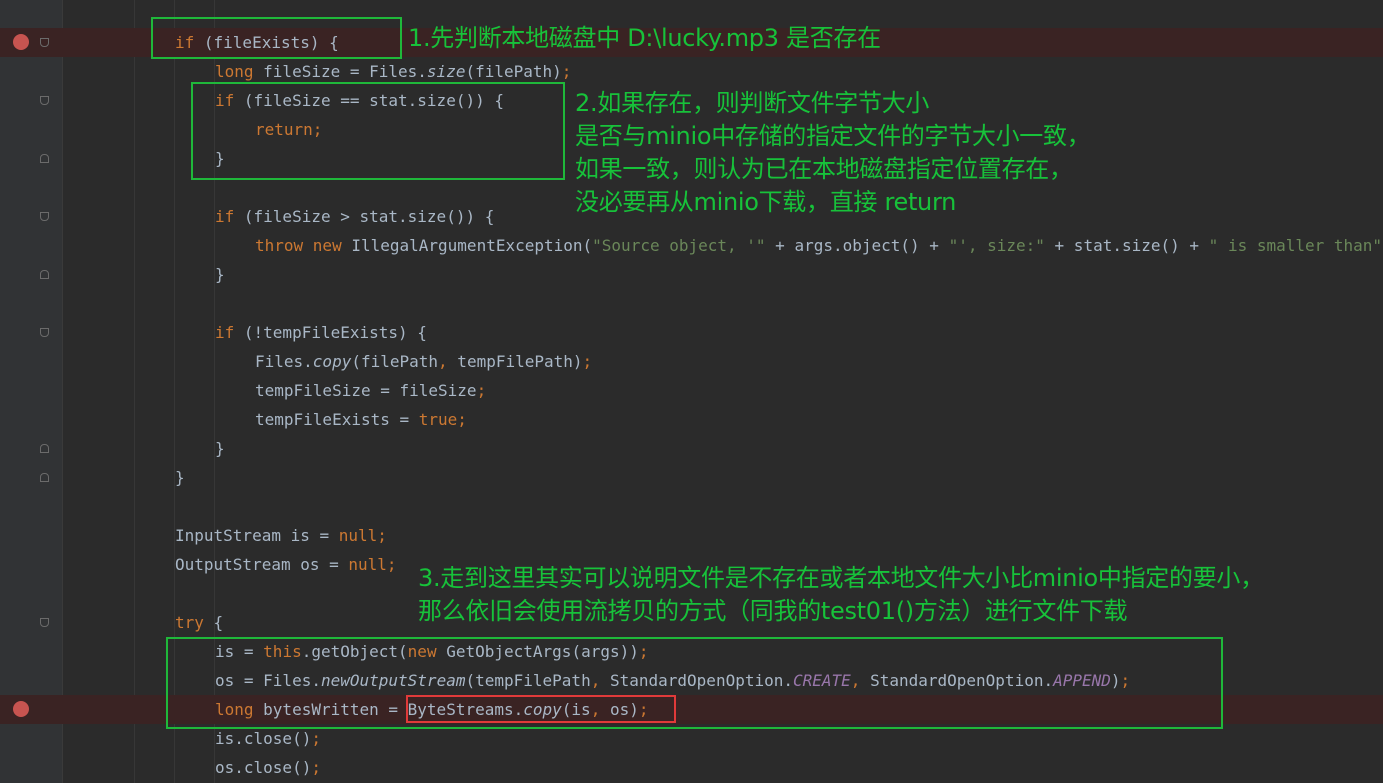  I want to click on code-line: tempFileSize = fileSize;, so click(691, 390).